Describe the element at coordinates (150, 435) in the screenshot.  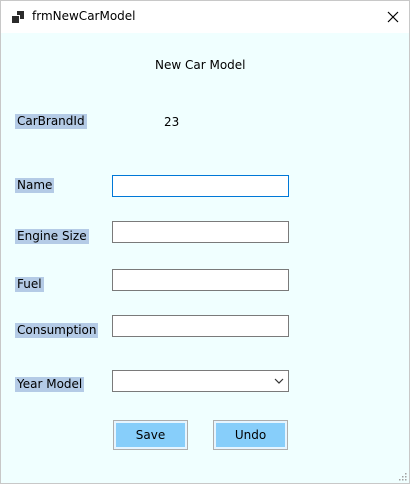
I see `save-button: Save` at that location.